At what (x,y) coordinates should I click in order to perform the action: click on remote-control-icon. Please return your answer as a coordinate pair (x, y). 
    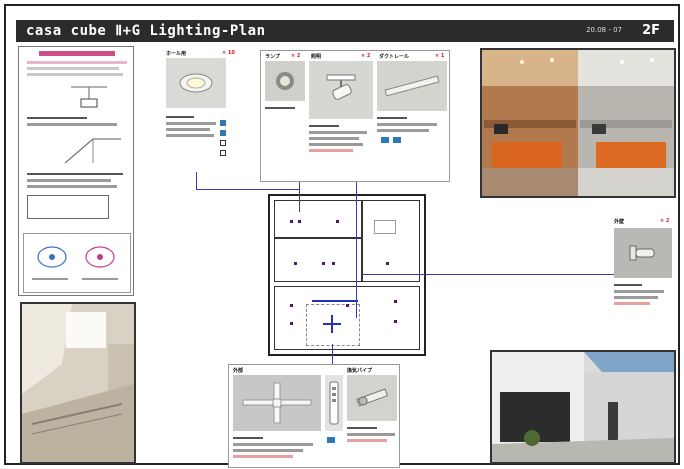
    Looking at the image, I should click on (334, 403).